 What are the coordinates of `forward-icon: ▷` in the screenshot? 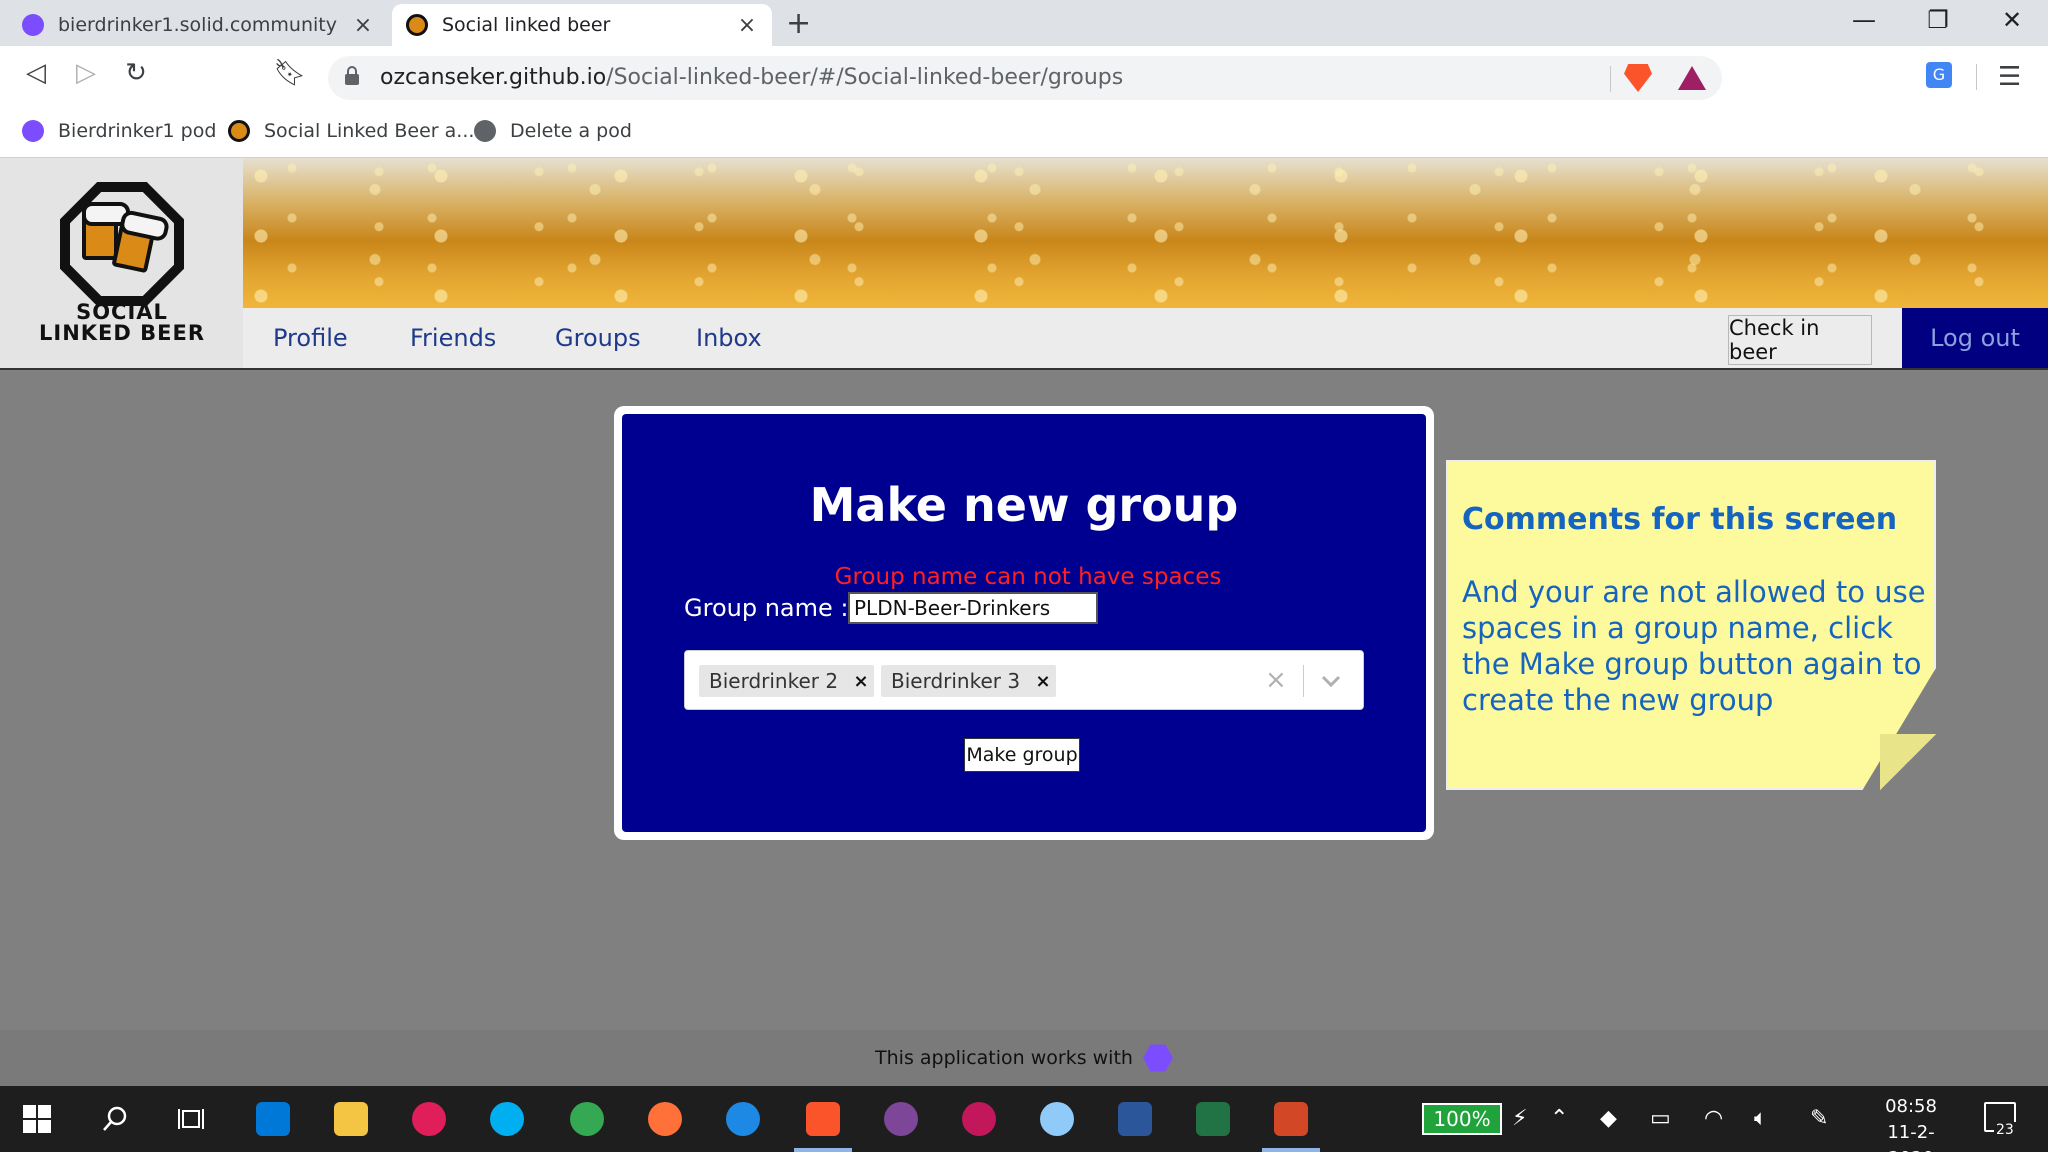 It's located at (86, 73).